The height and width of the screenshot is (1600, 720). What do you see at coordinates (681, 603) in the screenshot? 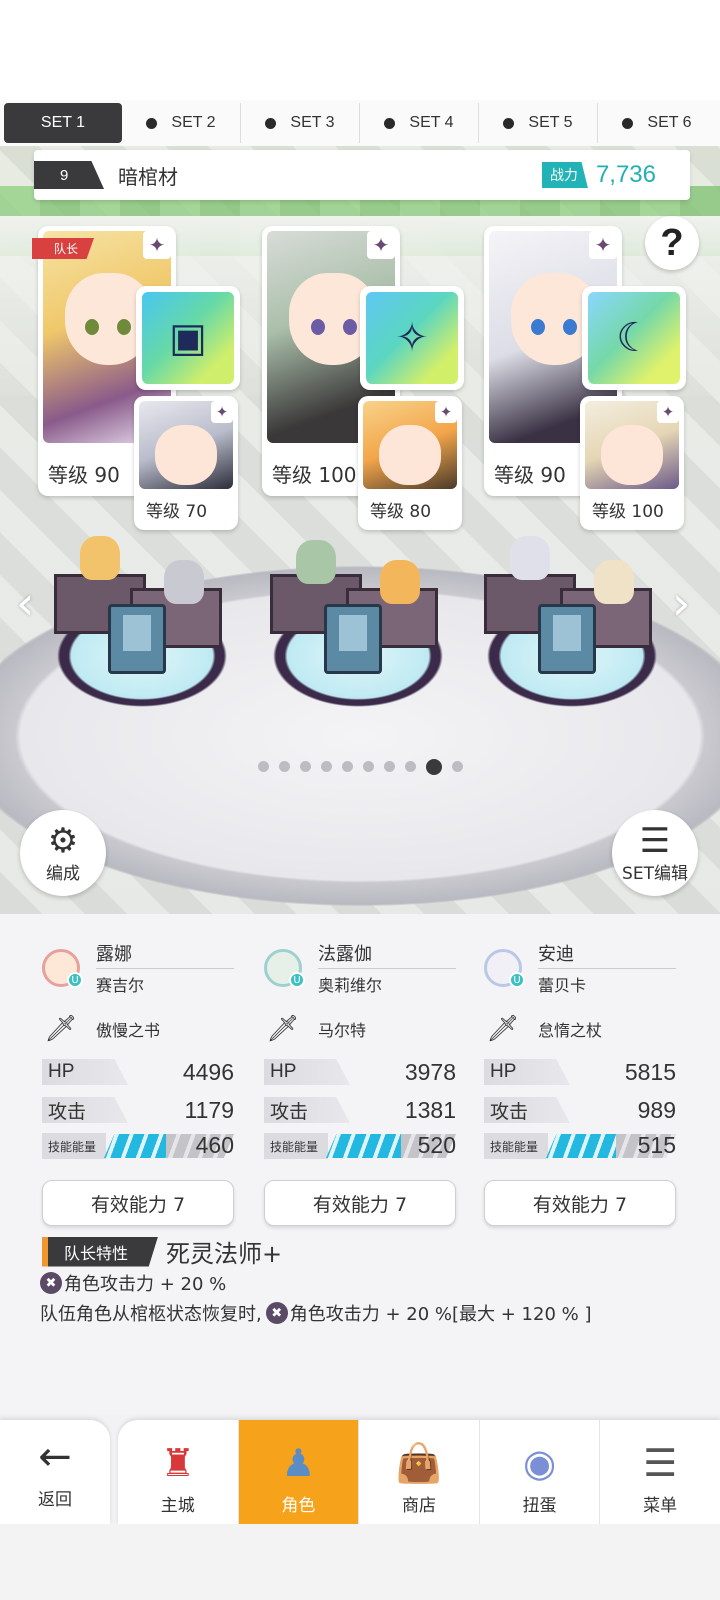
I see `next-arrow-icon: ›` at bounding box center [681, 603].